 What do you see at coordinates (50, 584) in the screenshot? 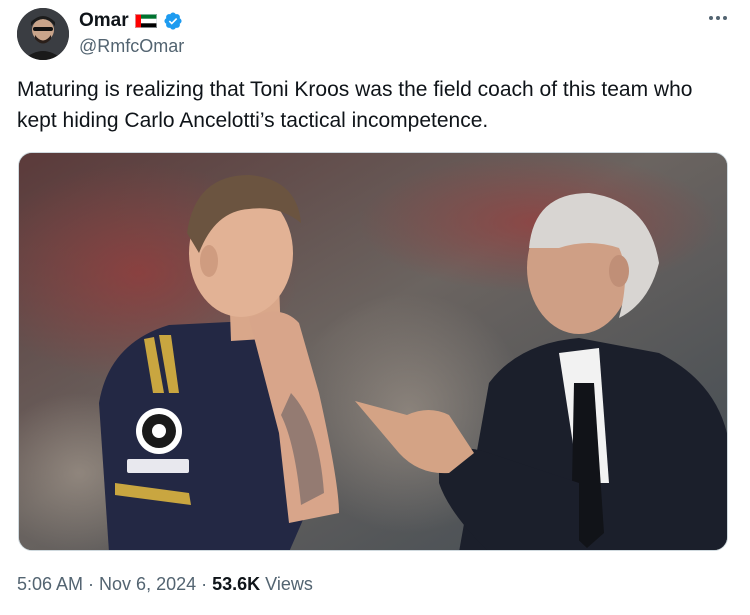
I see `tweet-time: 5:06 AM` at bounding box center [50, 584].